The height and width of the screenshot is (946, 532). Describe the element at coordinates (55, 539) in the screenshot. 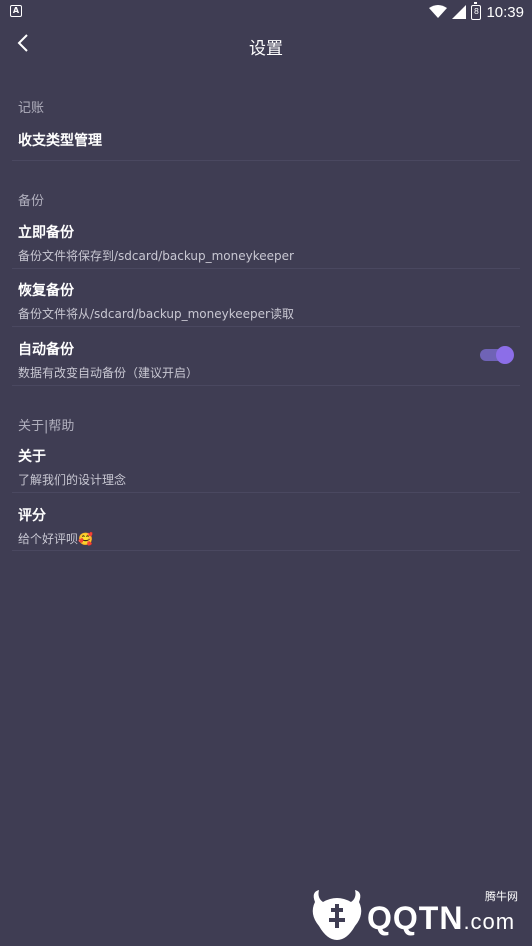

I see `item-subtitle: 给个好评呗🥰` at that location.